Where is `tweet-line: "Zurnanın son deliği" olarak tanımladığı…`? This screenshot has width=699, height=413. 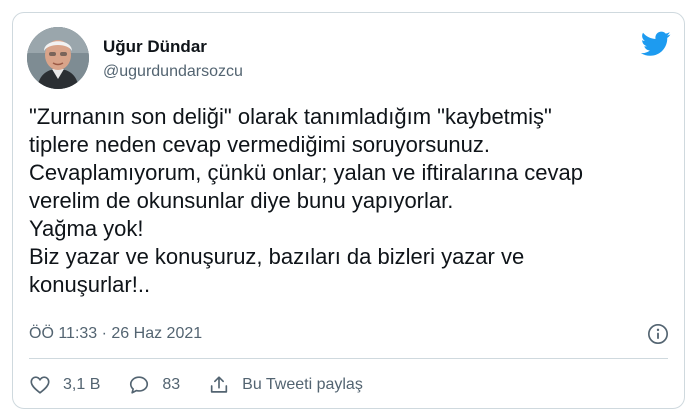 tweet-line: "Zurnanın son deliği" olarak tanımladığı… is located at coordinates (290, 116).